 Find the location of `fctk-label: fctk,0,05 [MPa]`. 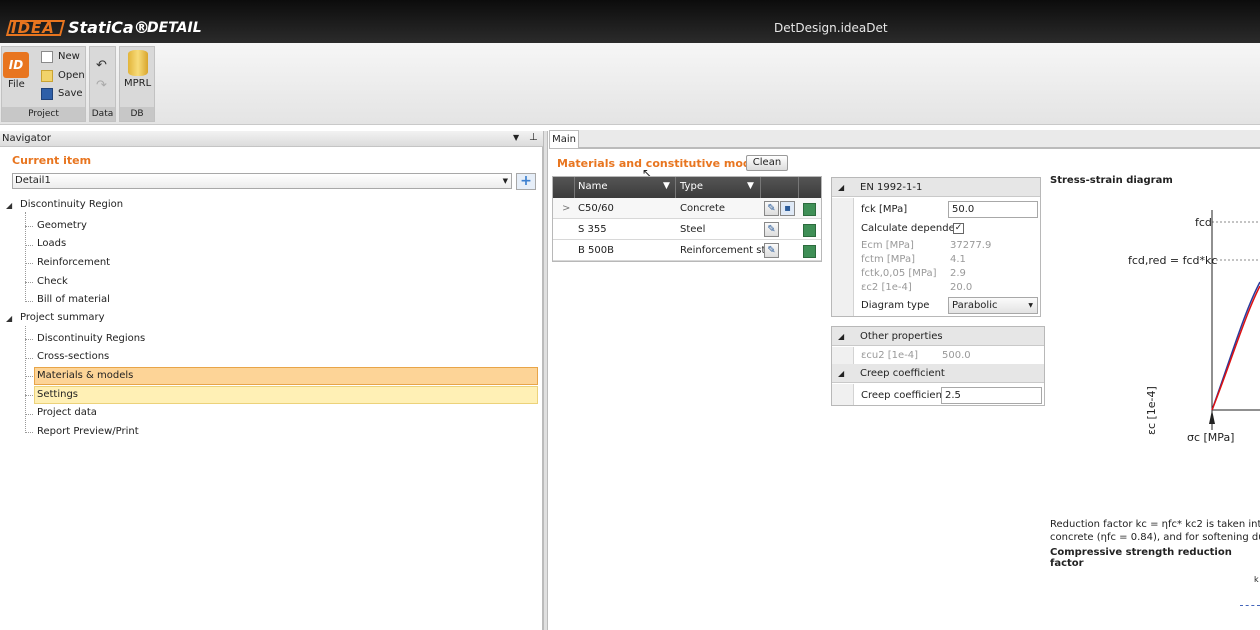

fctk-label: fctk,0,05 [MPa] is located at coordinates (899, 273).